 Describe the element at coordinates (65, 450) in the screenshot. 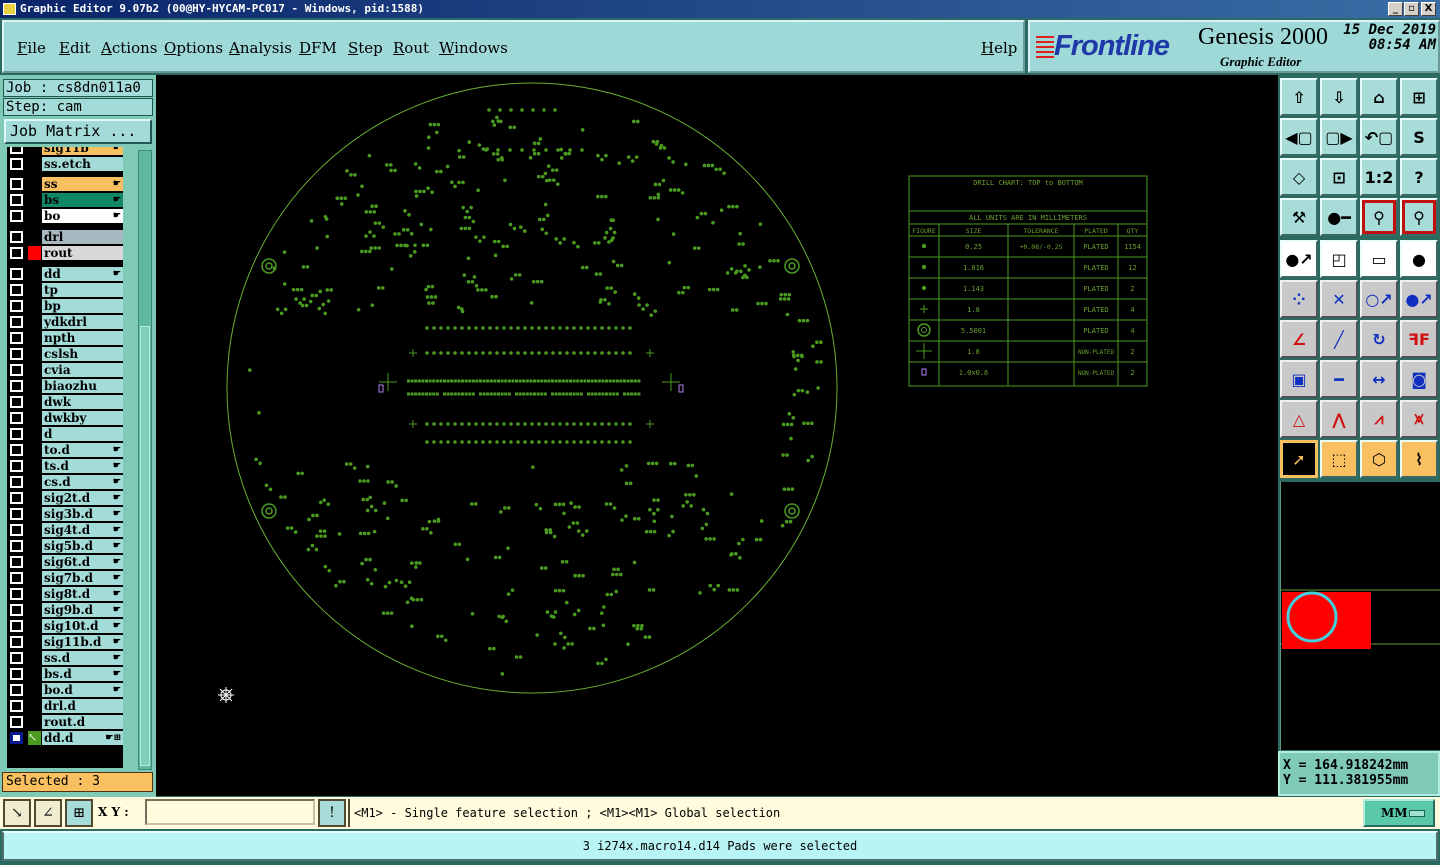

I see `layer-row-to.d: to.d ☛` at that location.